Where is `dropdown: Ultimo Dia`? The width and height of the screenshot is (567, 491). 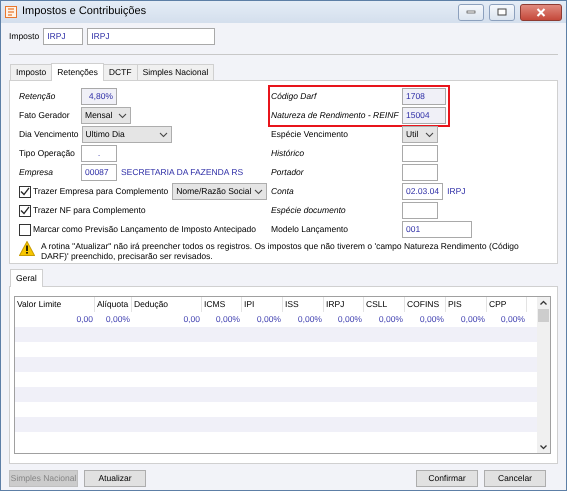 dropdown: Ultimo Dia is located at coordinates (127, 134).